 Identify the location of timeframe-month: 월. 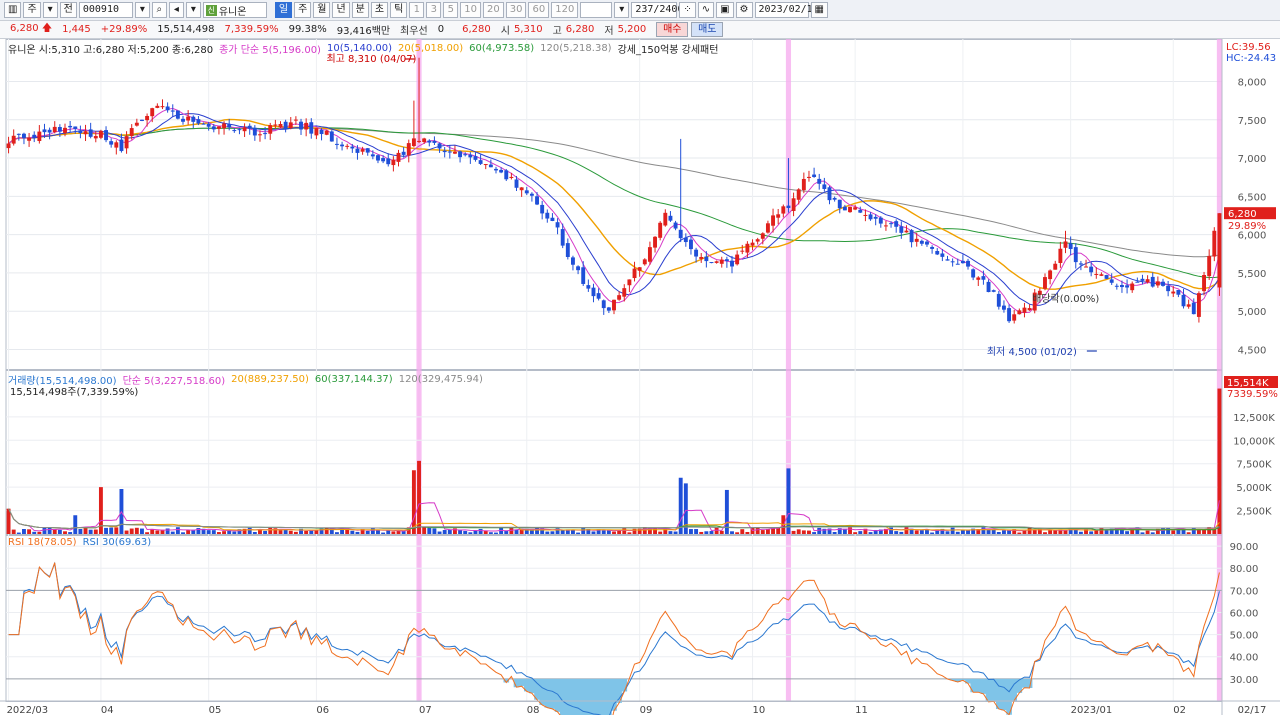
(322, 10).